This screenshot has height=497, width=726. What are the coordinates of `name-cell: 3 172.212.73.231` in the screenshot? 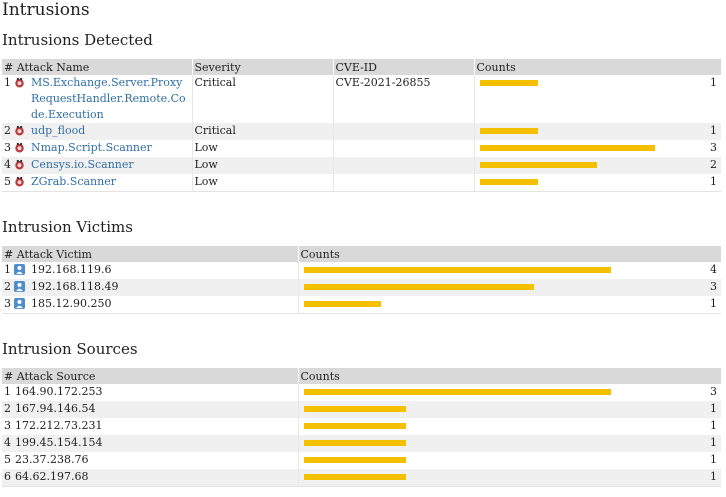 It's located at (150, 426).